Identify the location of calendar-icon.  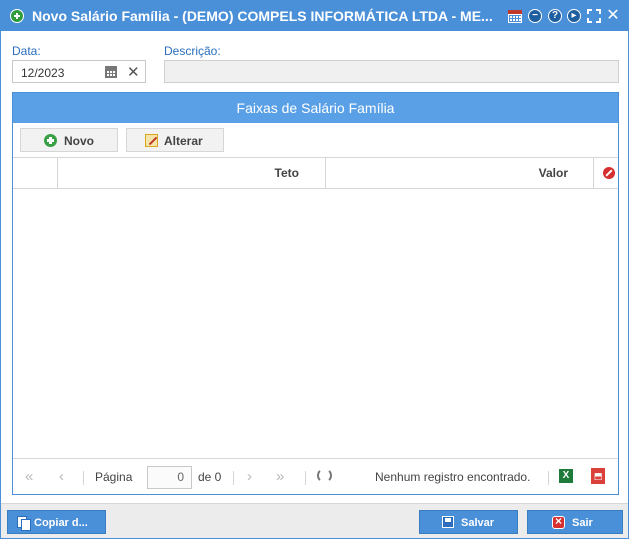
(515, 16).